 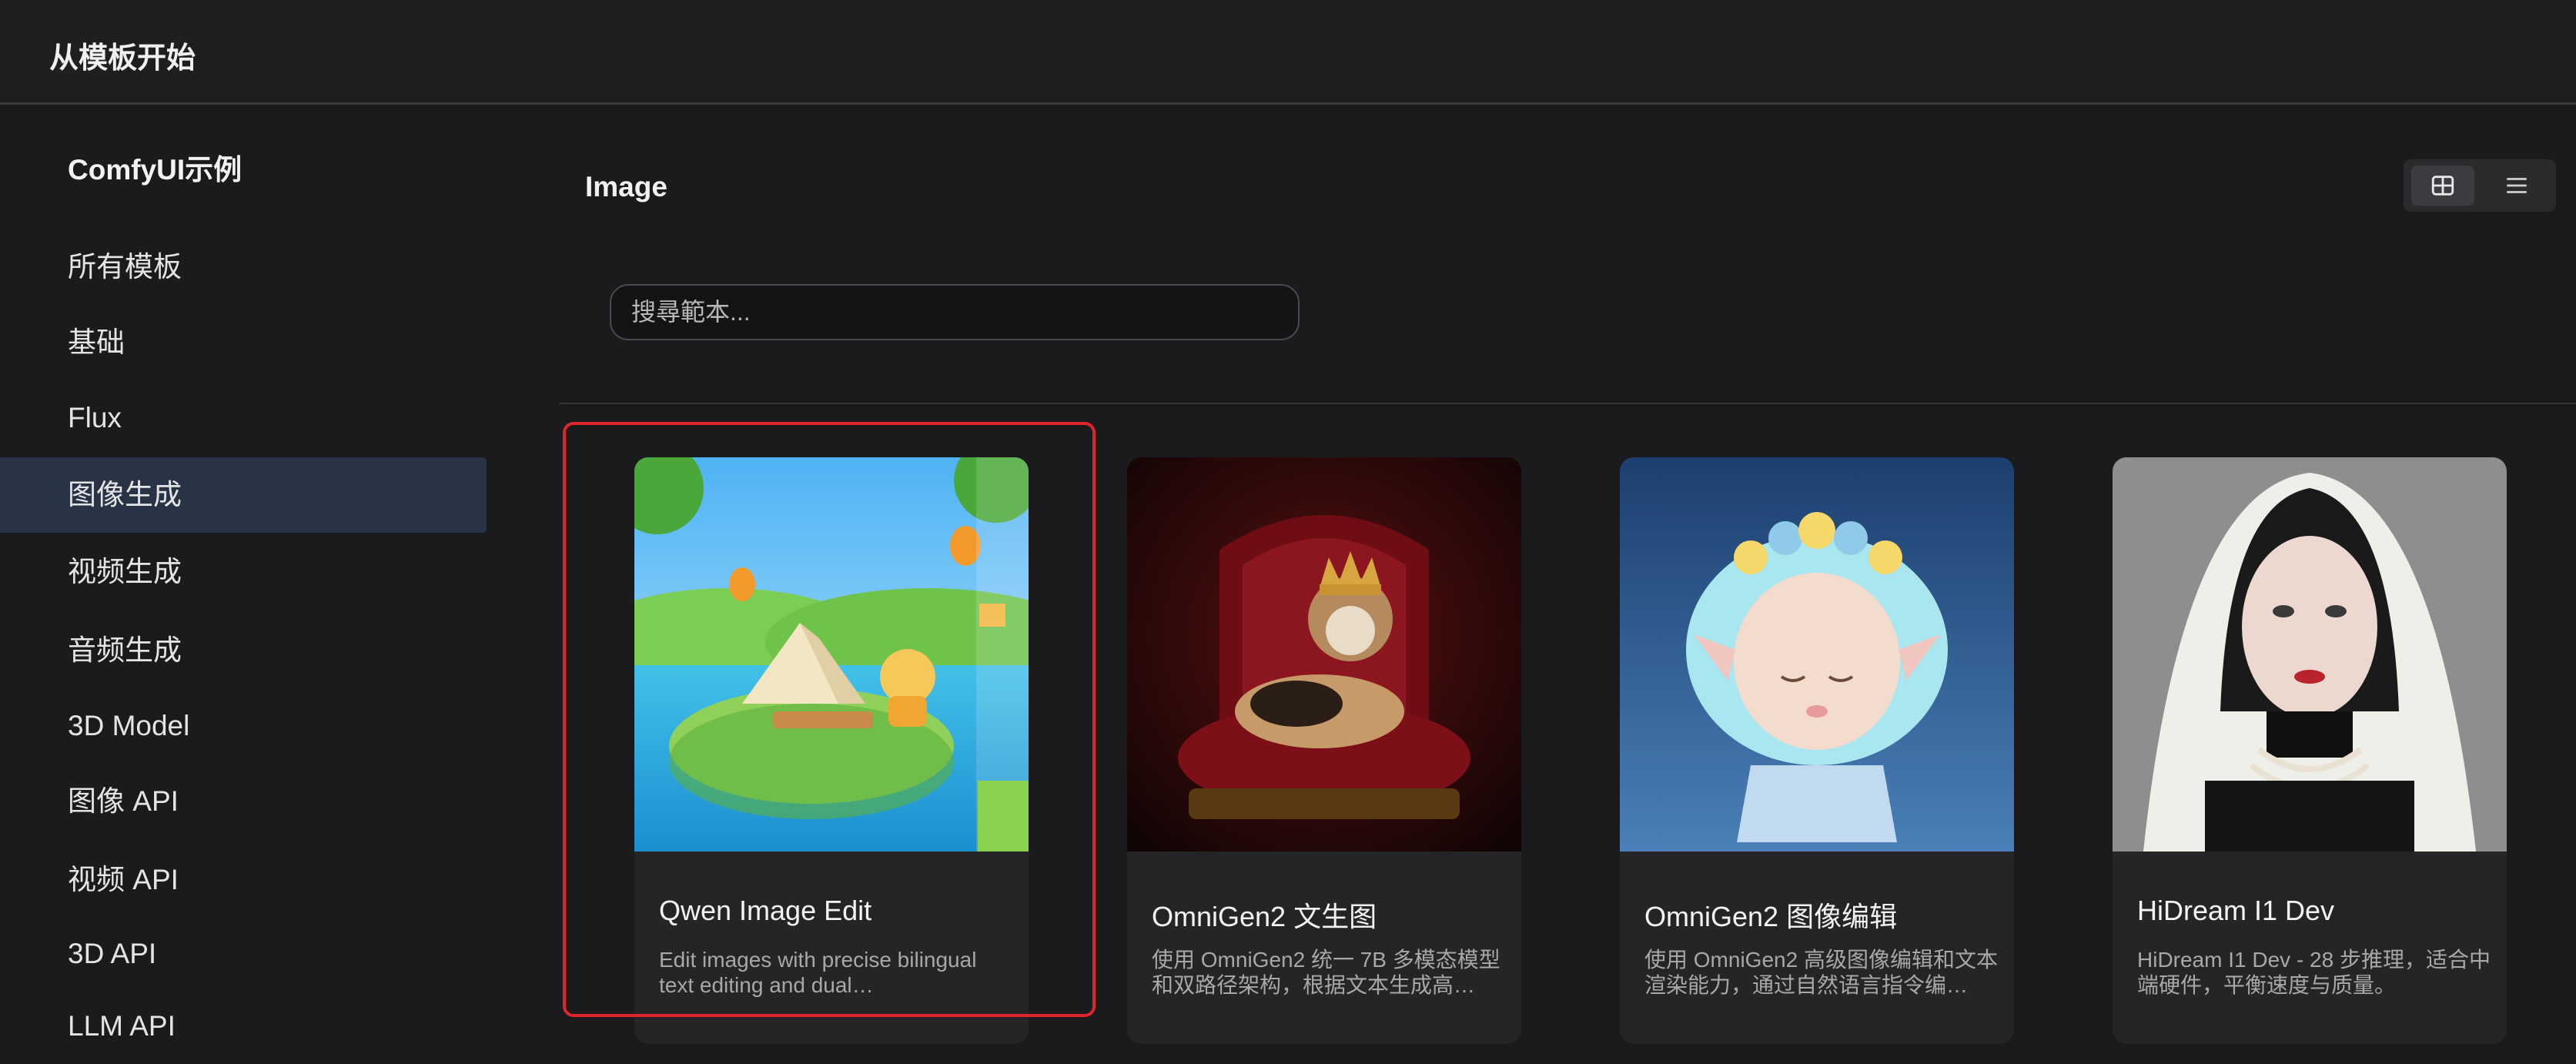 What do you see at coordinates (765, 911) in the screenshot?
I see `card-title: Qwen Image Edit` at bounding box center [765, 911].